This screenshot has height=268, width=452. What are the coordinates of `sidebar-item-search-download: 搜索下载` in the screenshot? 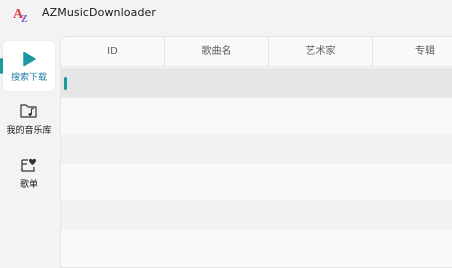 It's located at (27, 66).